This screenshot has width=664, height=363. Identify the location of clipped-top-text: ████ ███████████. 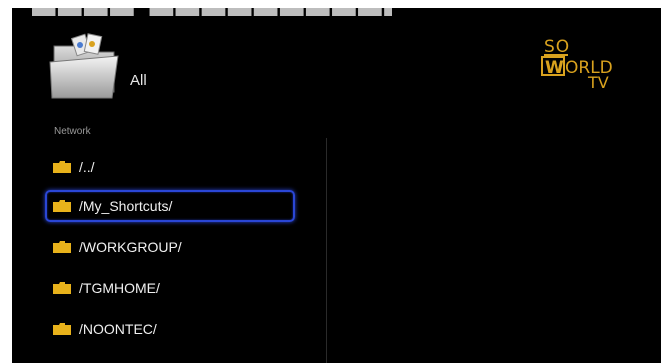
(212, 12).